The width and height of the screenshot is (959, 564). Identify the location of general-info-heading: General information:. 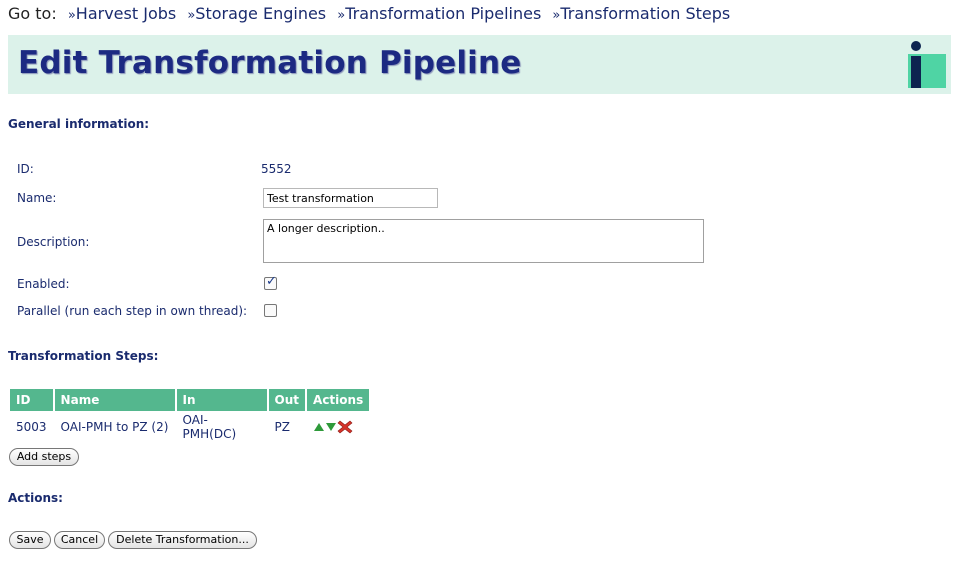
(79, 124).